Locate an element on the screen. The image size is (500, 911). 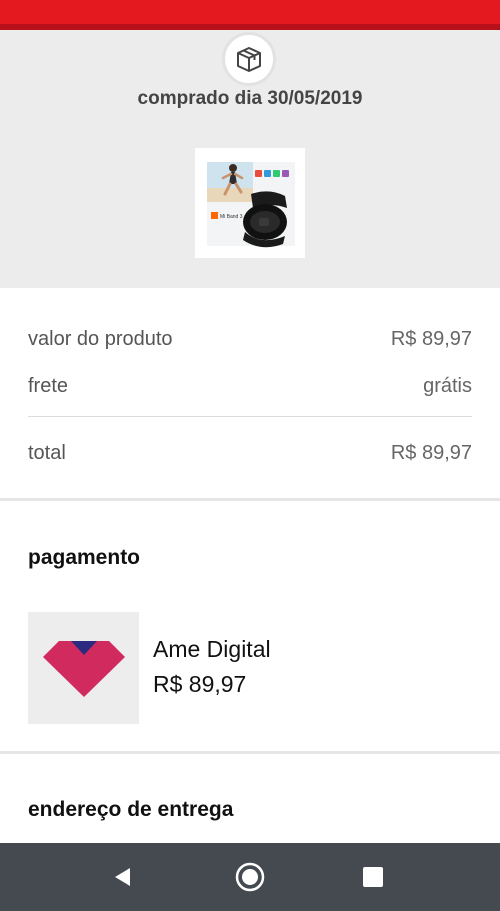
summary-divider is located at coordinates (250, 416).